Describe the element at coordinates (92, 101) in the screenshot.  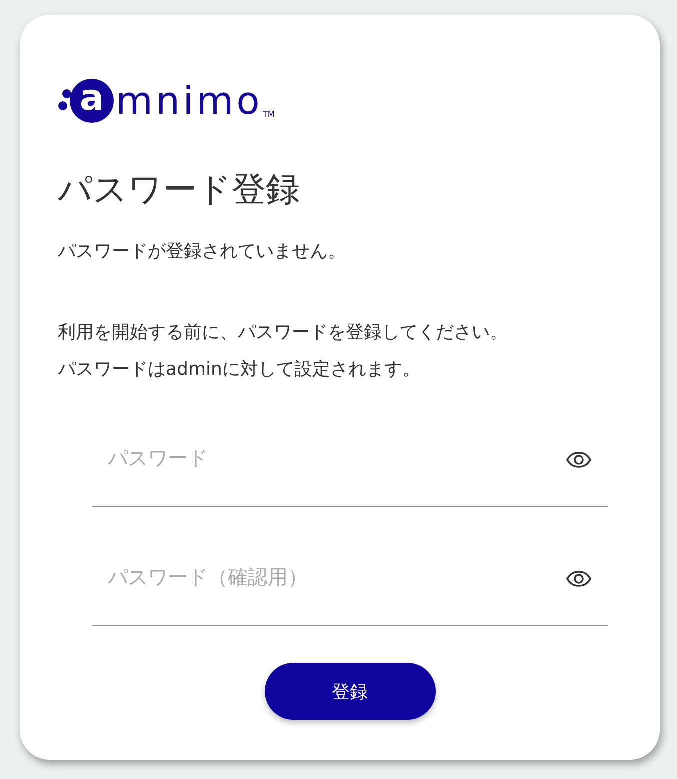
I see `logo-mark: a` at that location.